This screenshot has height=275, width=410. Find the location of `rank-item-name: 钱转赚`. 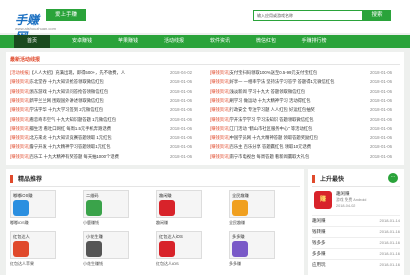

rank-item-name: 钱转赚 is located at coordinates (319, 232).